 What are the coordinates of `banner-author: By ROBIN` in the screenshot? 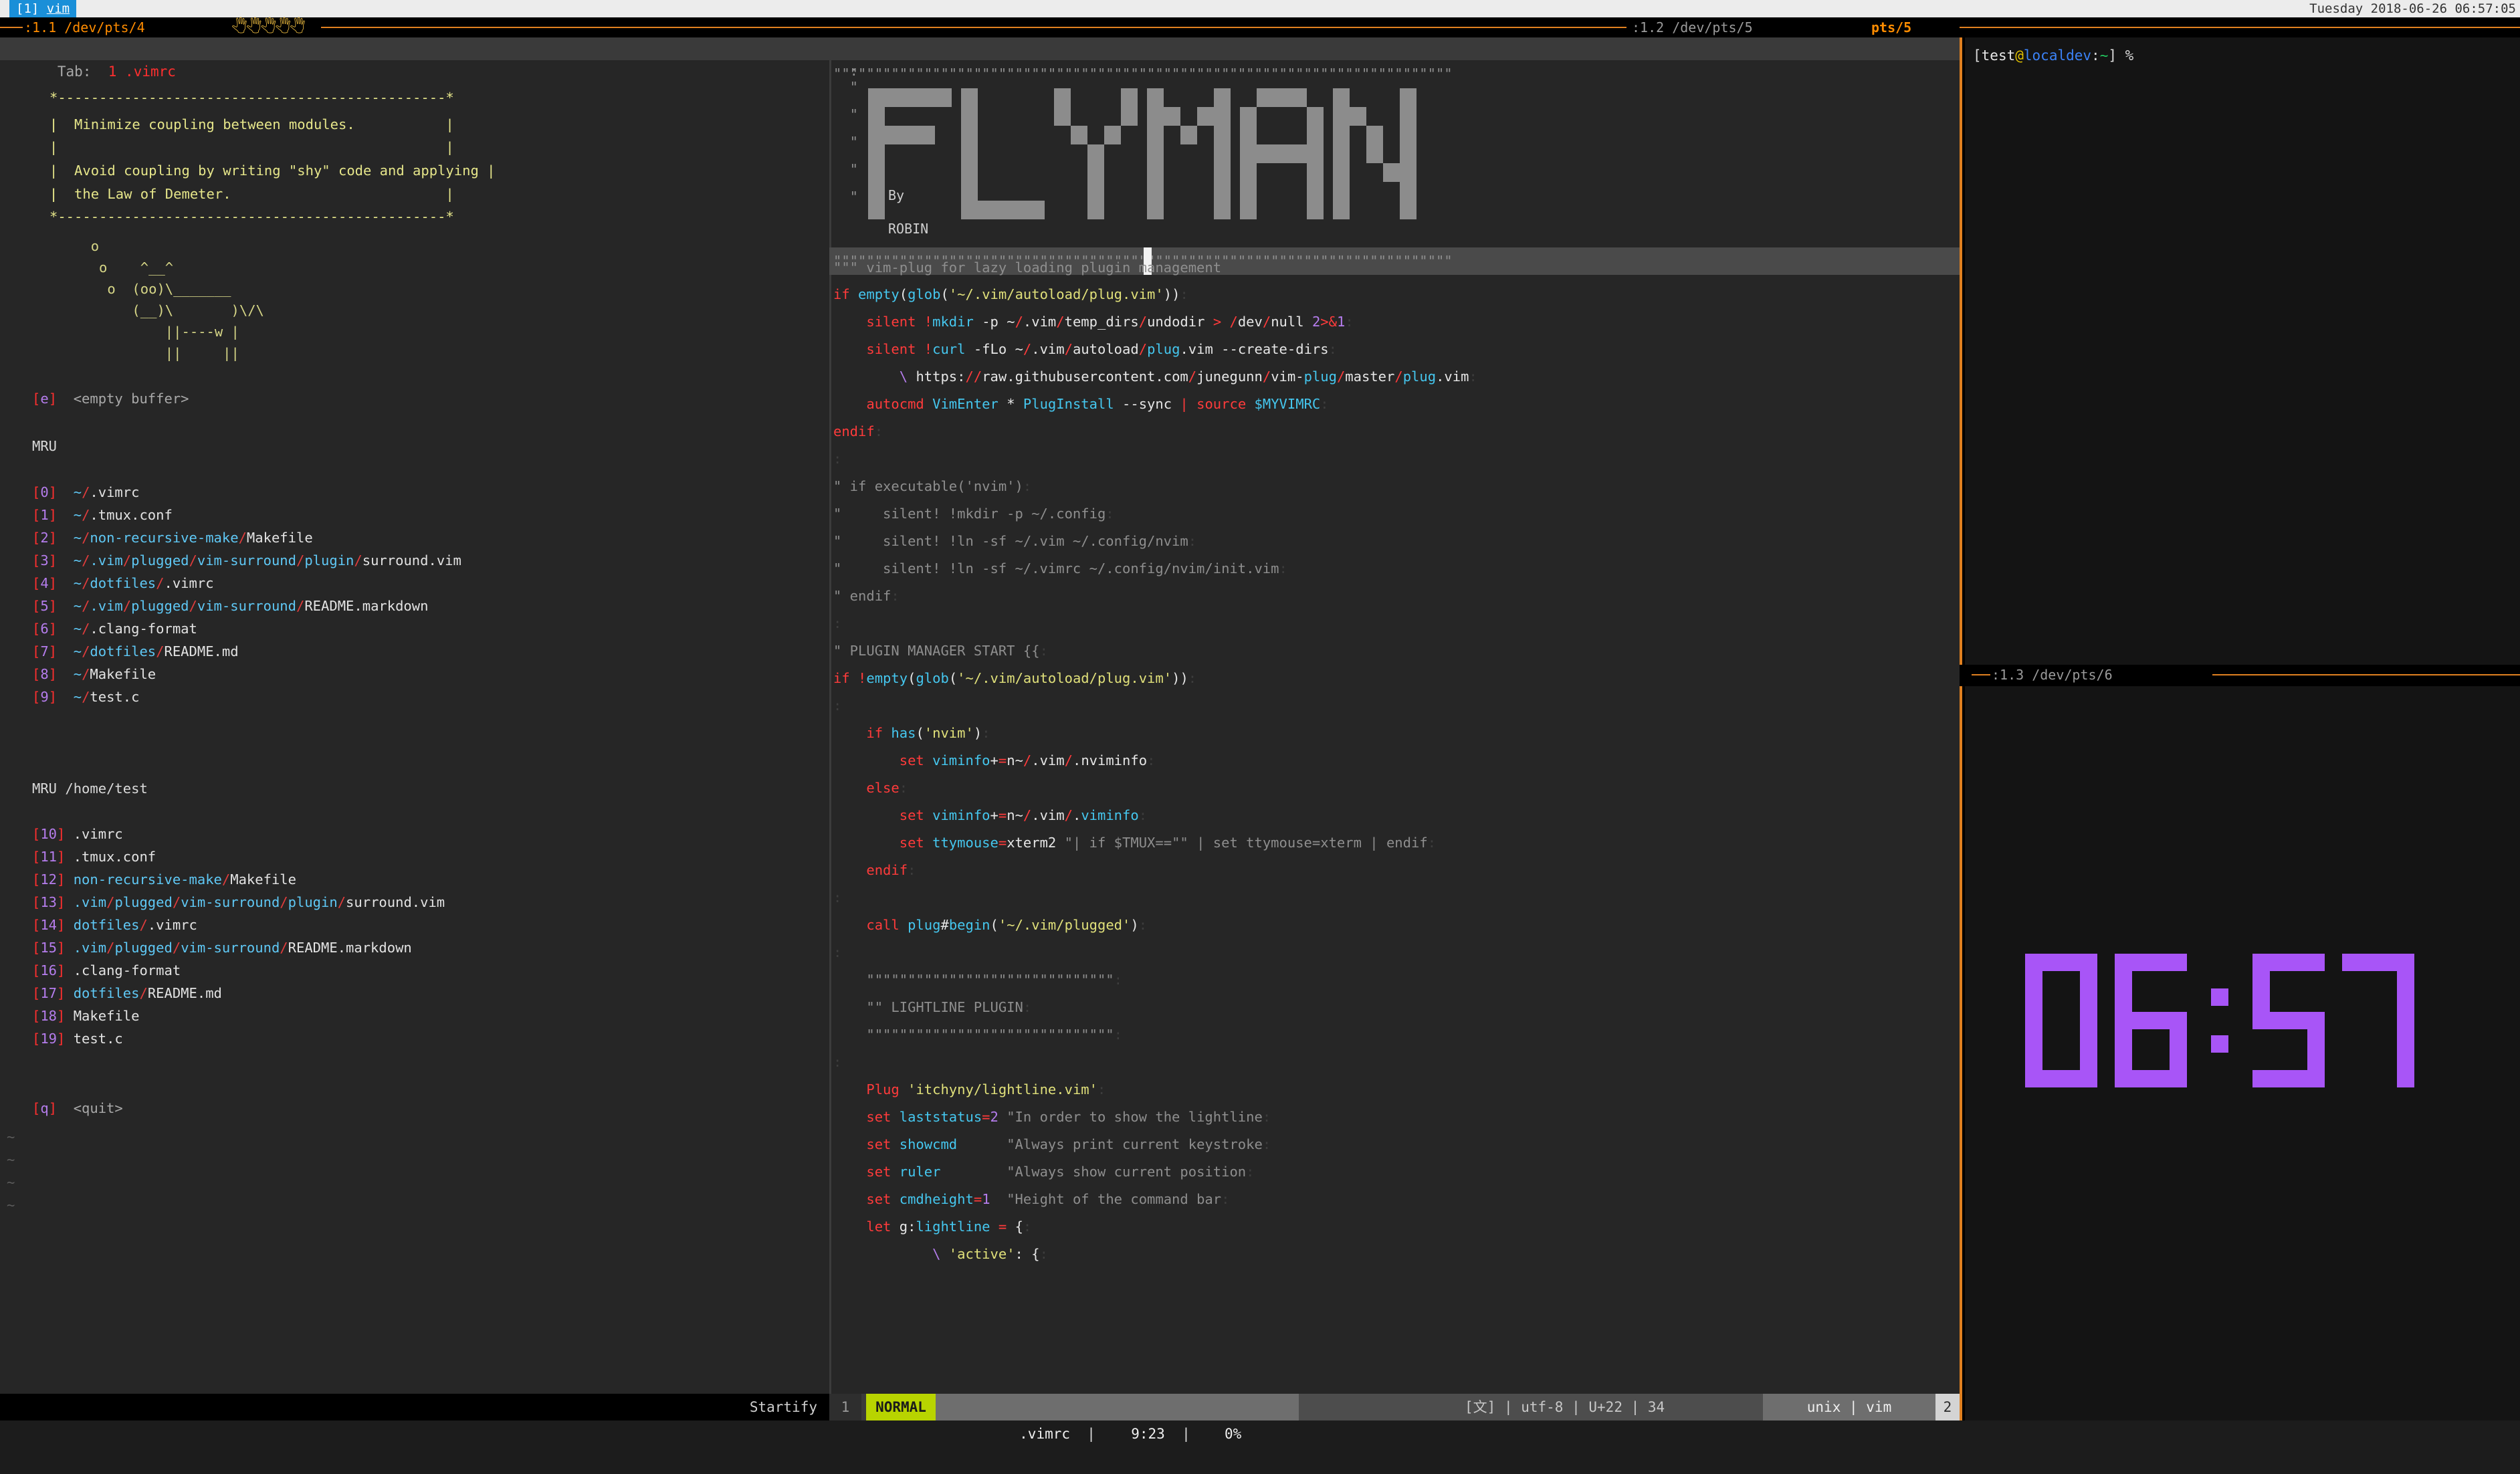 It's located at (908, 212).